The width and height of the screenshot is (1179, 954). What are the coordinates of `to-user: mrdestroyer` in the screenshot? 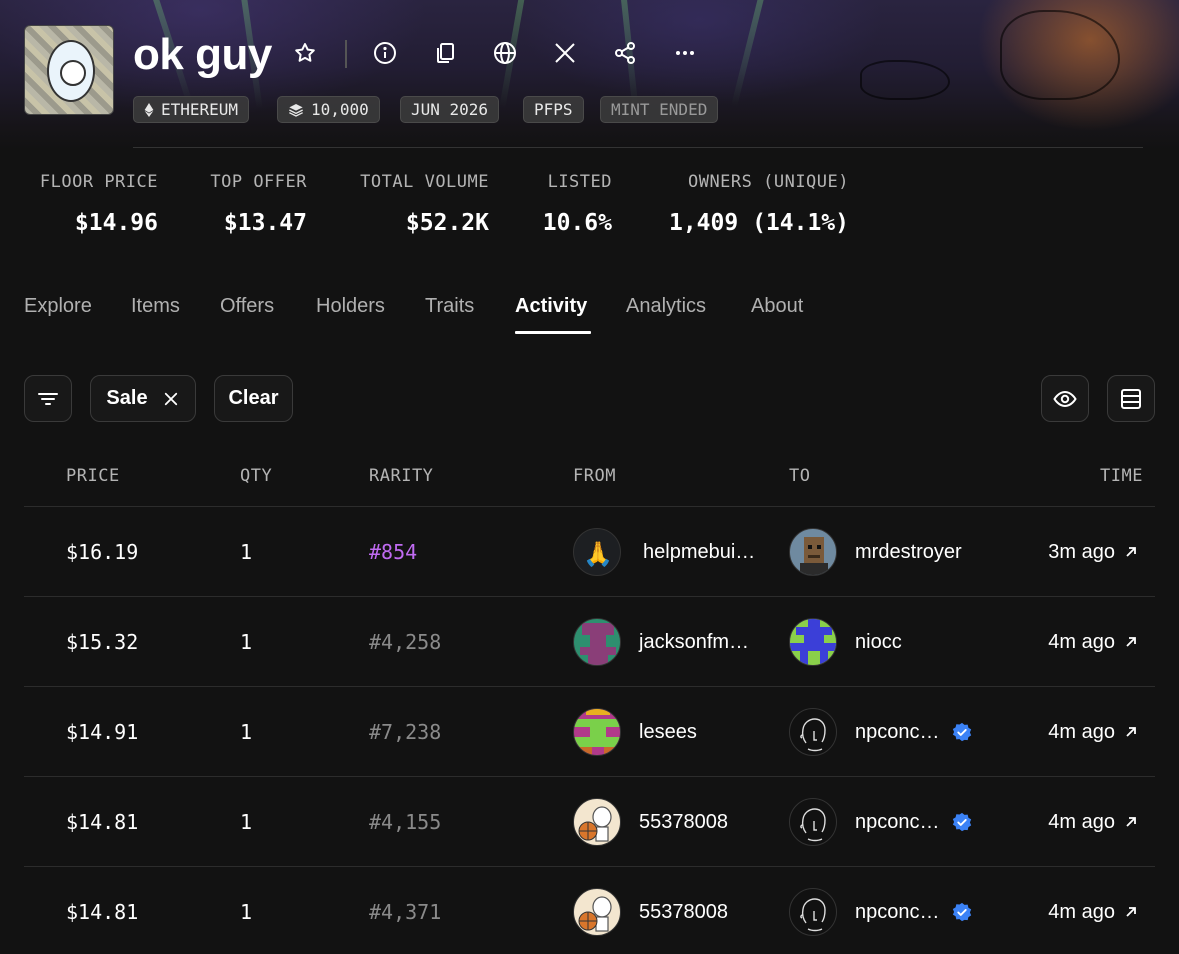 It's located at (875, 552).